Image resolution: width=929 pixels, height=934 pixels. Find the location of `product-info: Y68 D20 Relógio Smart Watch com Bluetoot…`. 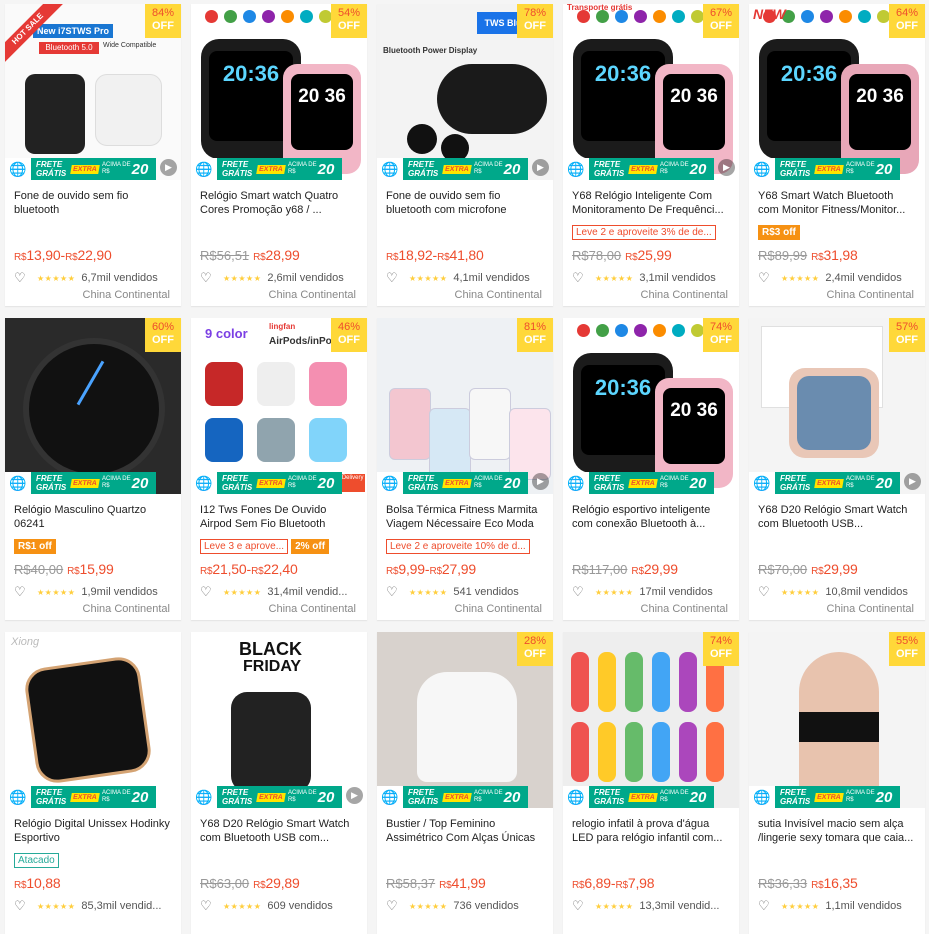

product-info: Y68 D20 Relógio Smart Watch com Bluetoot… is located at coordinates (279, 861).